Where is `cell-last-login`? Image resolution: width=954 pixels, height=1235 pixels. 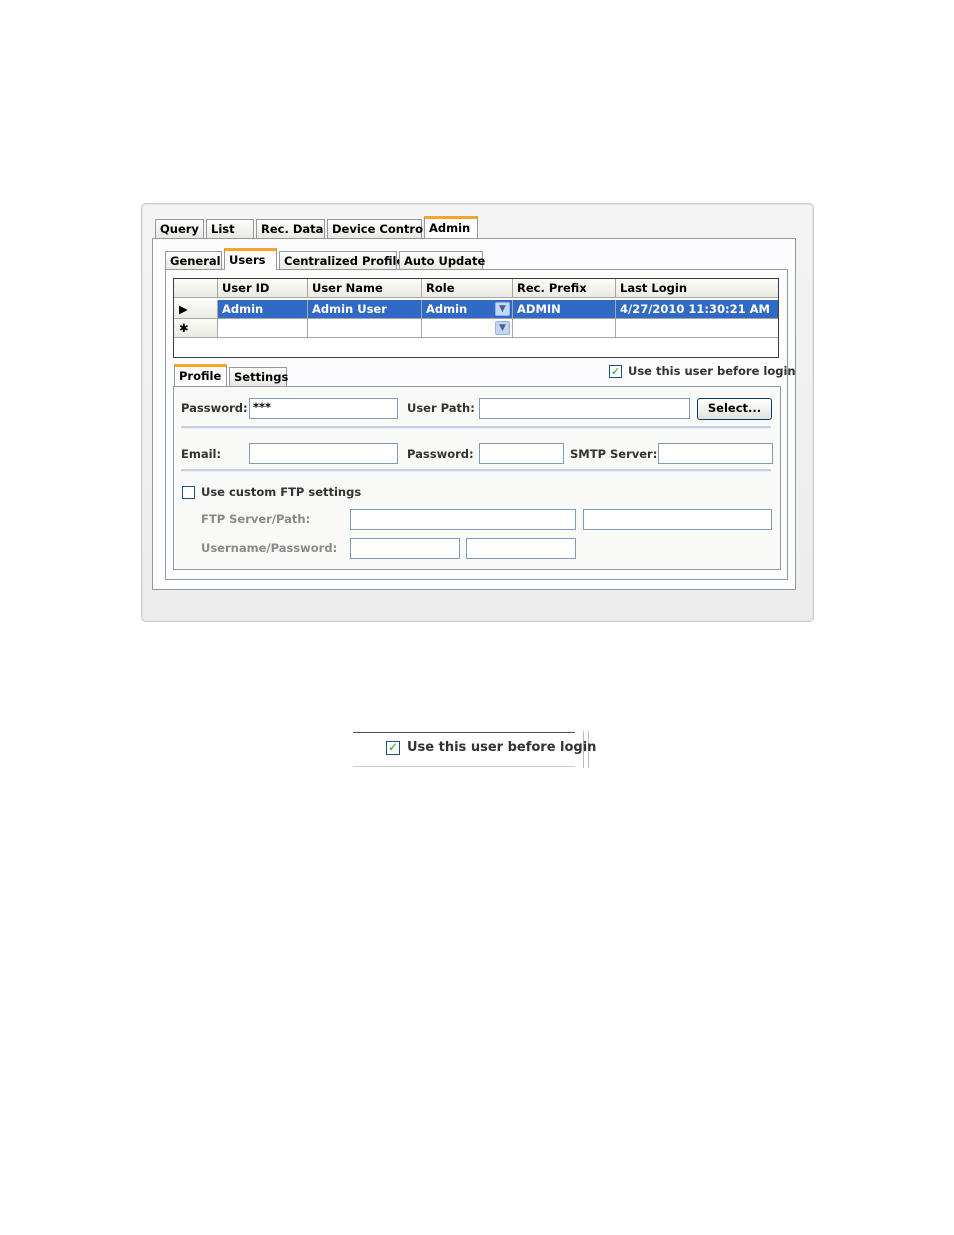 cell-last-login is located at coordinates (697, 328).